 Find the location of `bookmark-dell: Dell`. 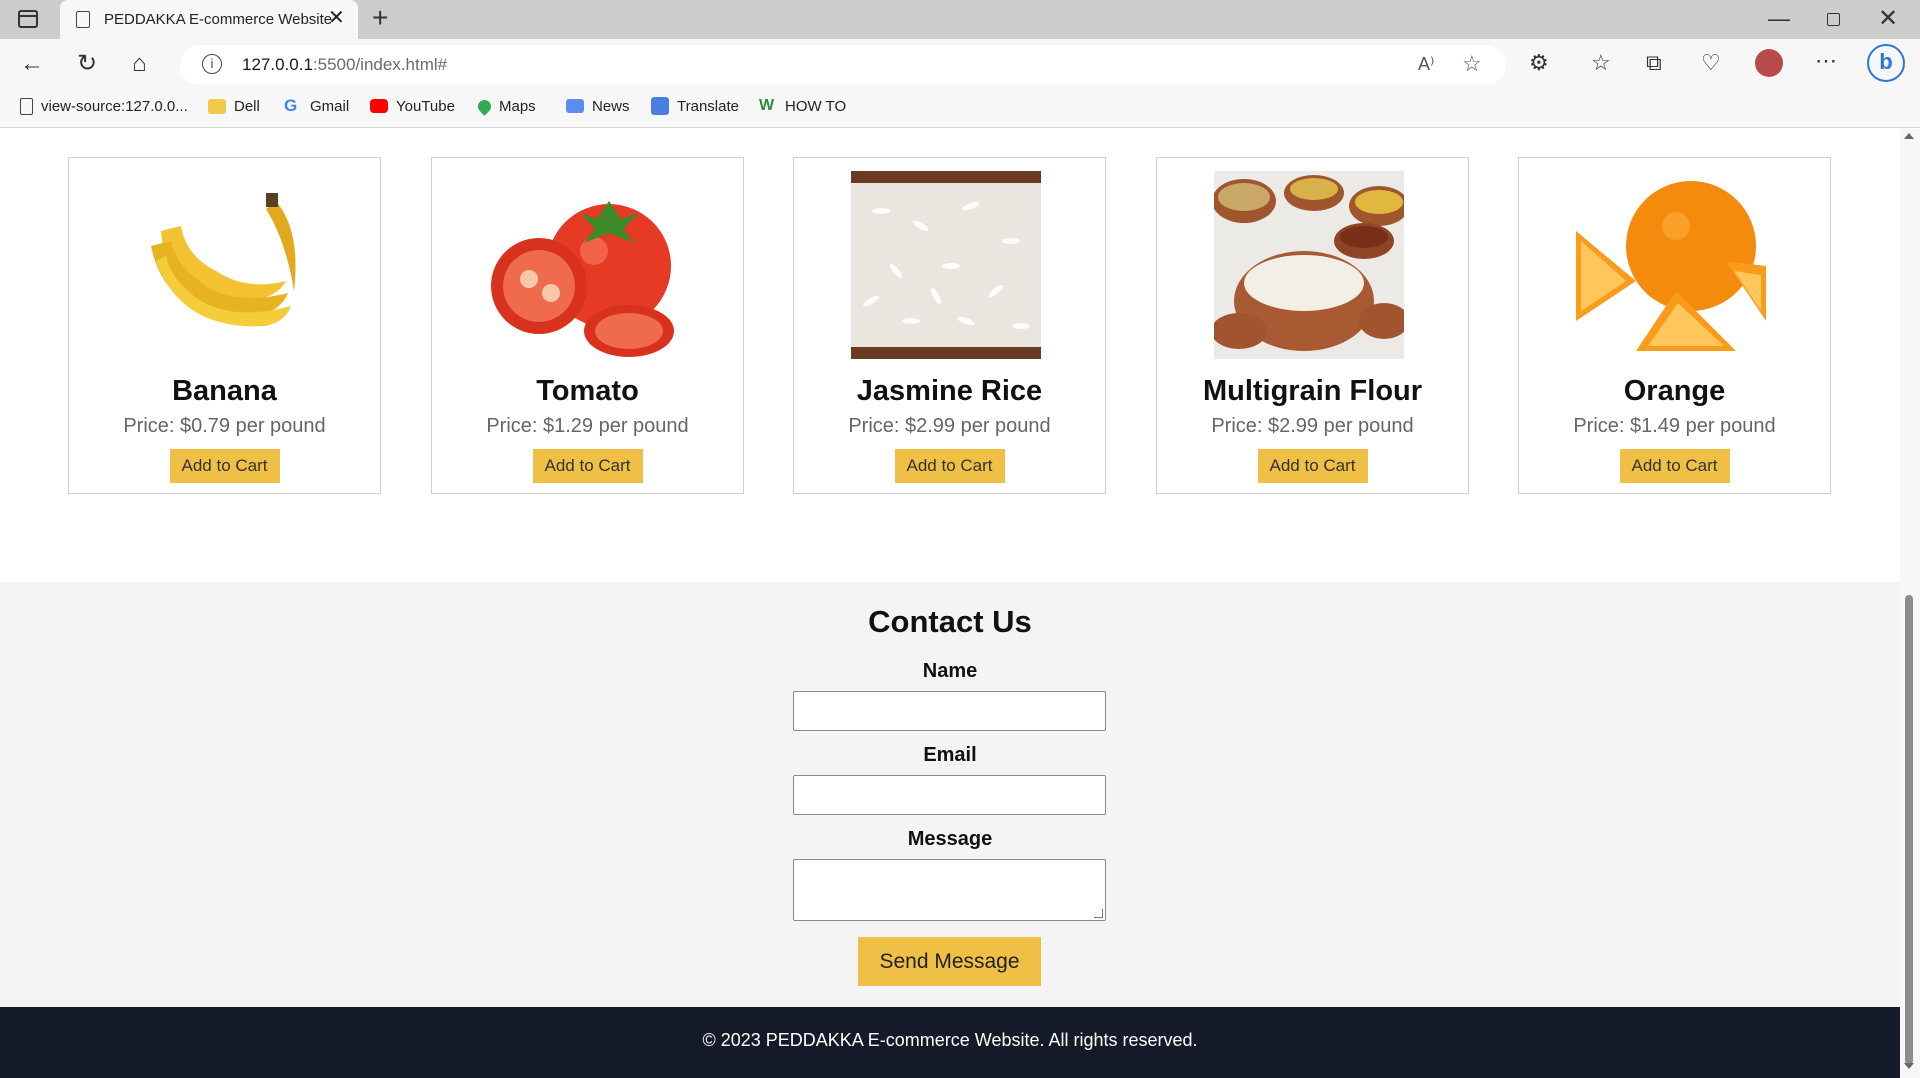

bookmark-dell: Dell is located at coordinates (234, 106).